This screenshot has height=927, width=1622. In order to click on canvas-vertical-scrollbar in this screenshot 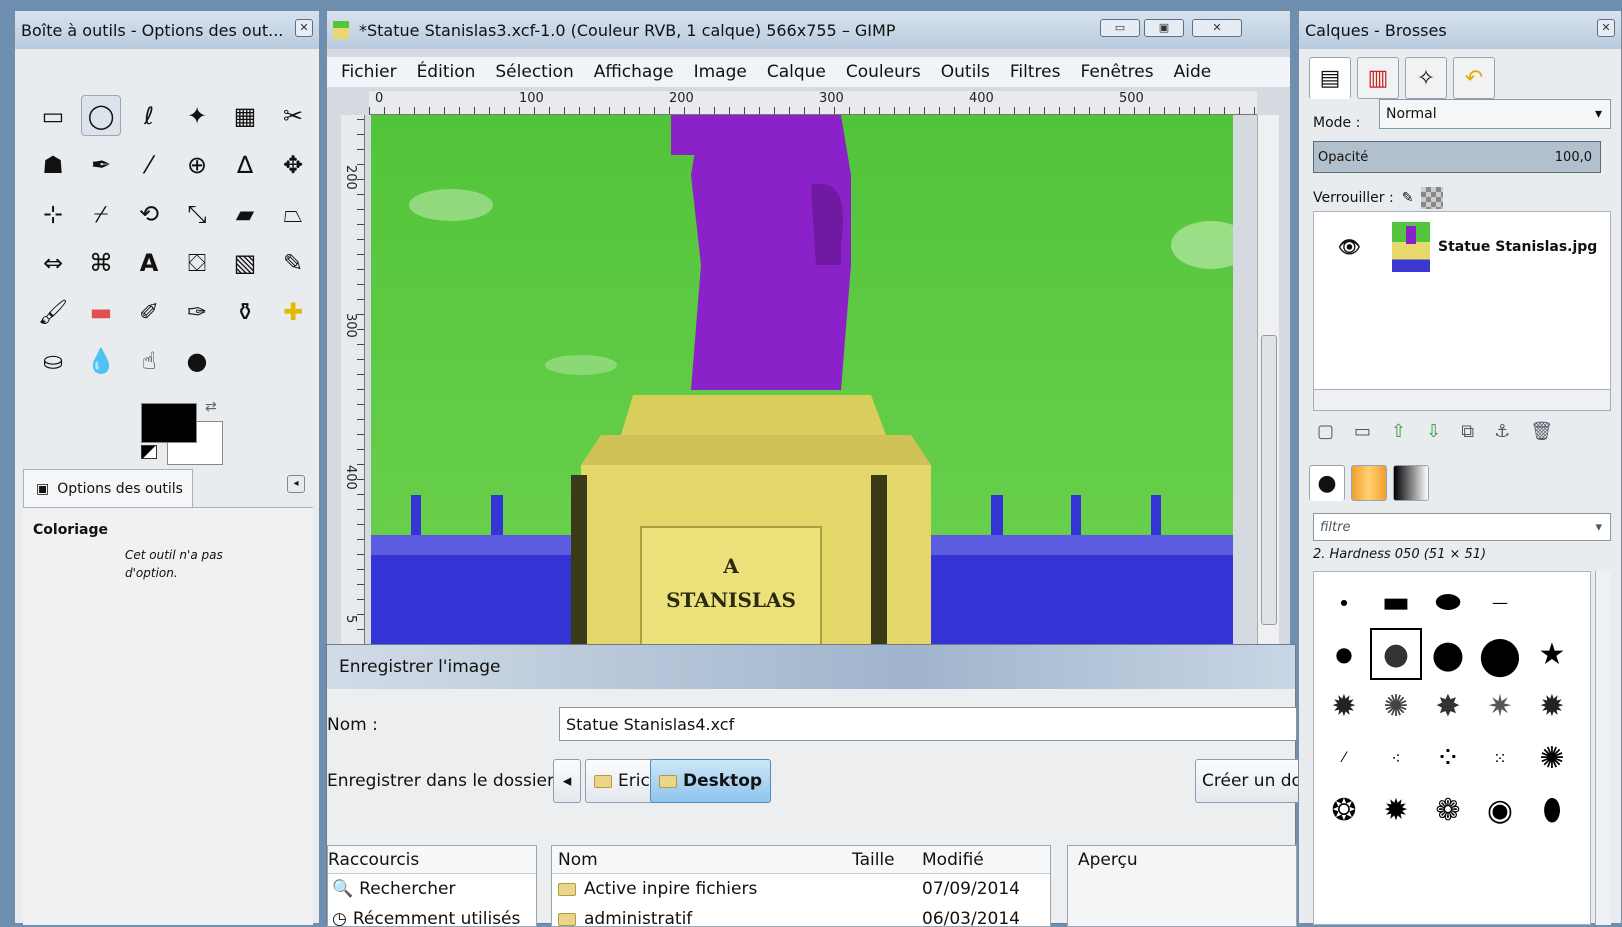, I will do `click(1268, 380)`.